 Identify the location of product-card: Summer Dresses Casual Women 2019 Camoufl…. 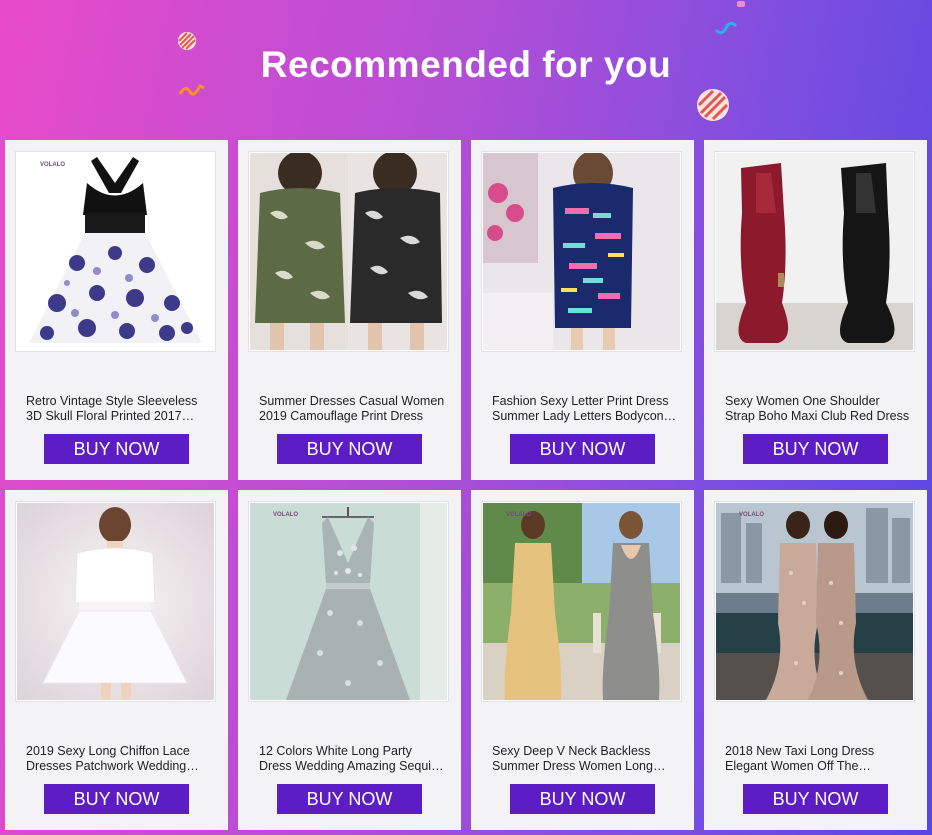
(349, 310).